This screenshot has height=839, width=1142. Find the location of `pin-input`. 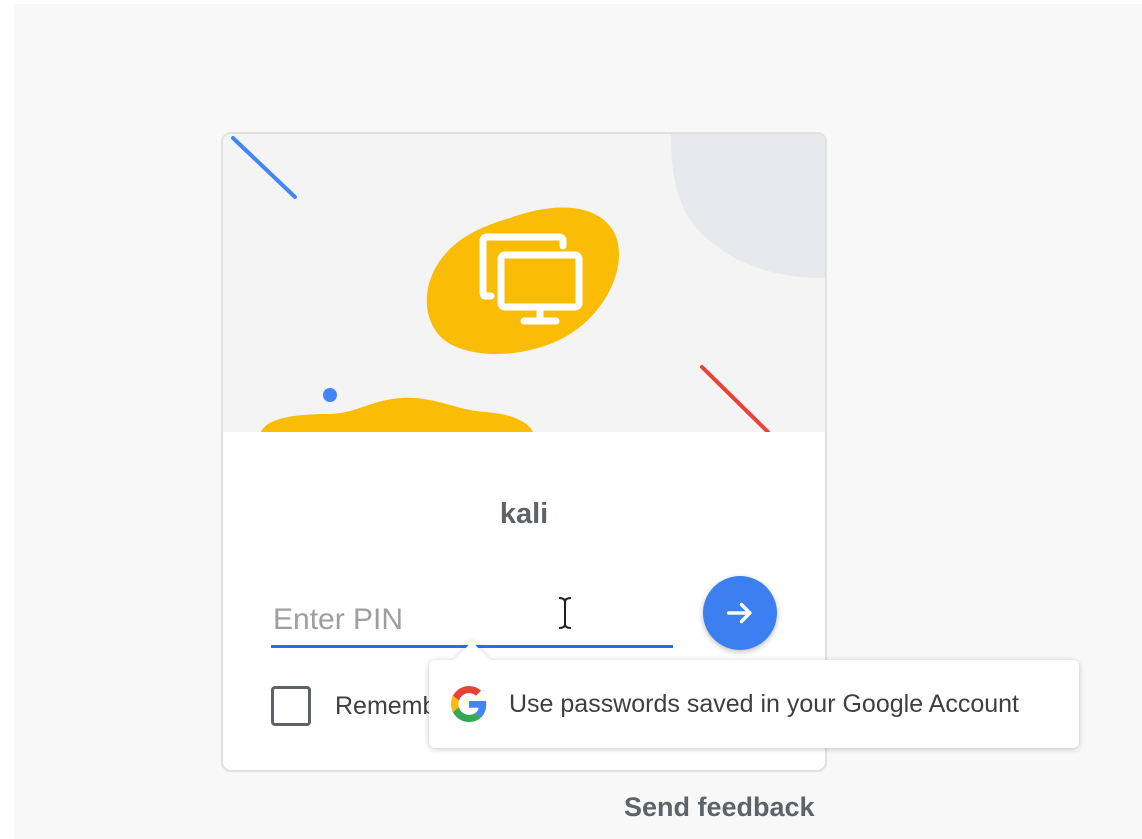

pin-input is located at coordinates (472, 621).